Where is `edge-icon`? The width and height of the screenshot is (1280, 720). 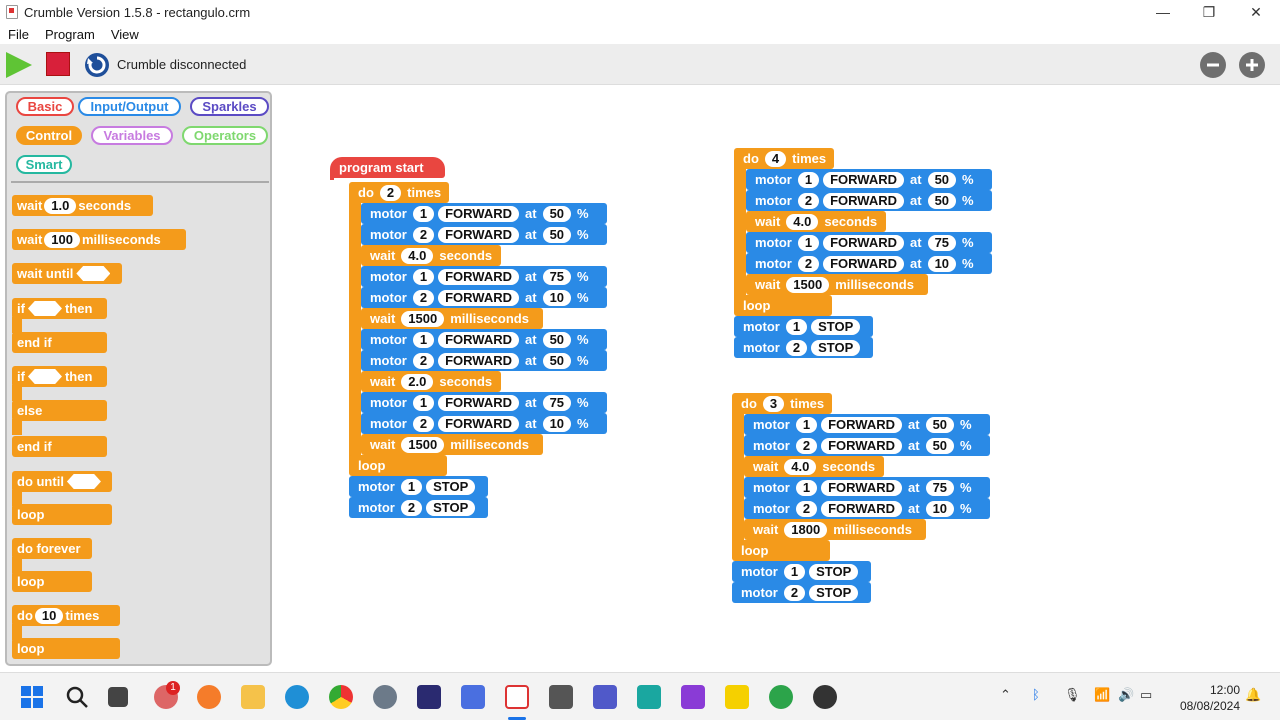 edge-icon is located at coordinates (297, 697).